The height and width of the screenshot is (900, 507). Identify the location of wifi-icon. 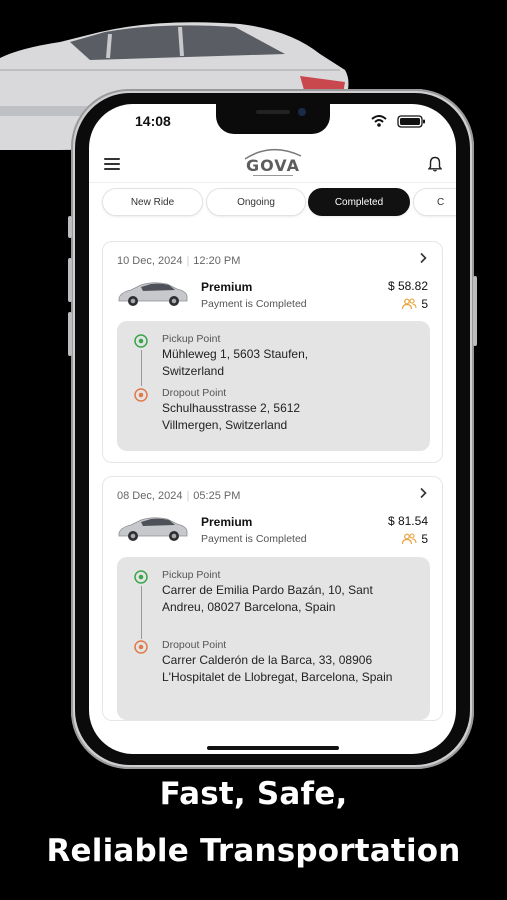
(379, 121).